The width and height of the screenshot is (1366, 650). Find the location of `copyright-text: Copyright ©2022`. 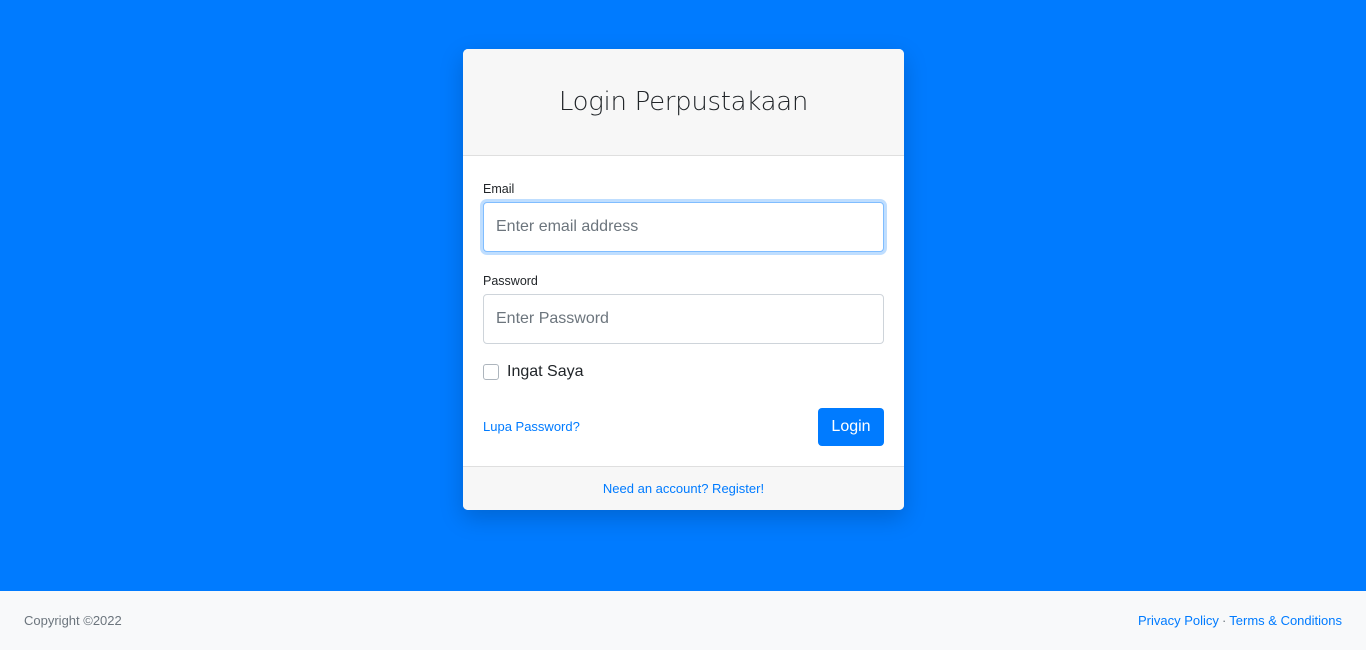

copyright-text: Copyright ©2022 is located at coordinates (73, 620).